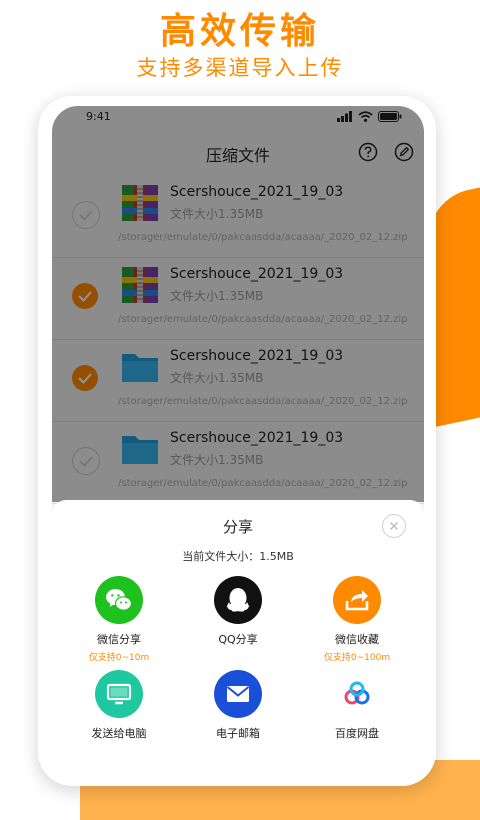 Image resolution: width=480 pixels, height=820 pixels. I want to click on share-label: 电子邮箱, so click(238, 733).